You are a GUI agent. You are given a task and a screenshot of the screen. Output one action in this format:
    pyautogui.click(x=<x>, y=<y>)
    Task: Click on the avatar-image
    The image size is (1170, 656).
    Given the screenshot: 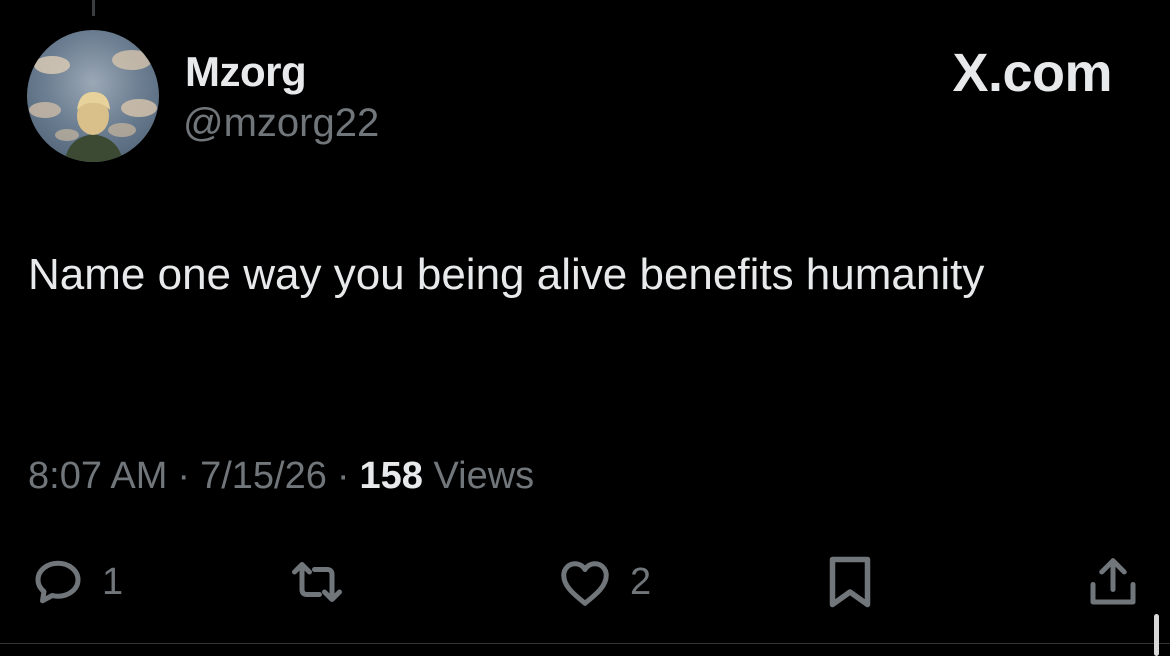 What is the action you would take?
    pyautogui.click(x=93, y=106)
    